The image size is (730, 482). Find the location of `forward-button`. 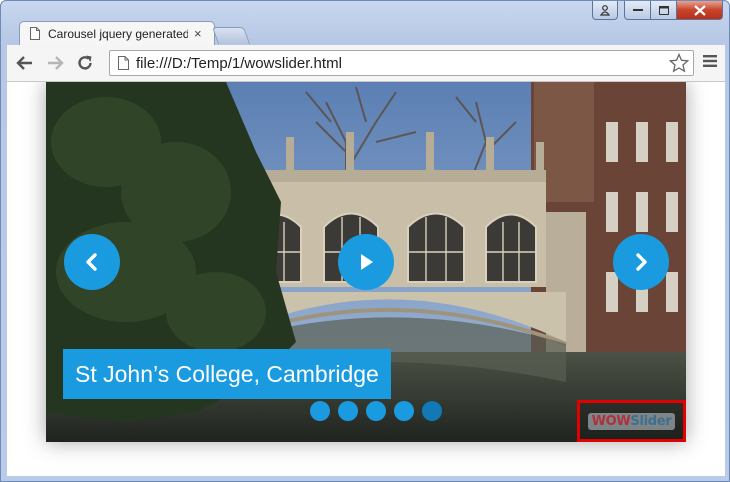

forward-button is located at coordinates (55, 63).